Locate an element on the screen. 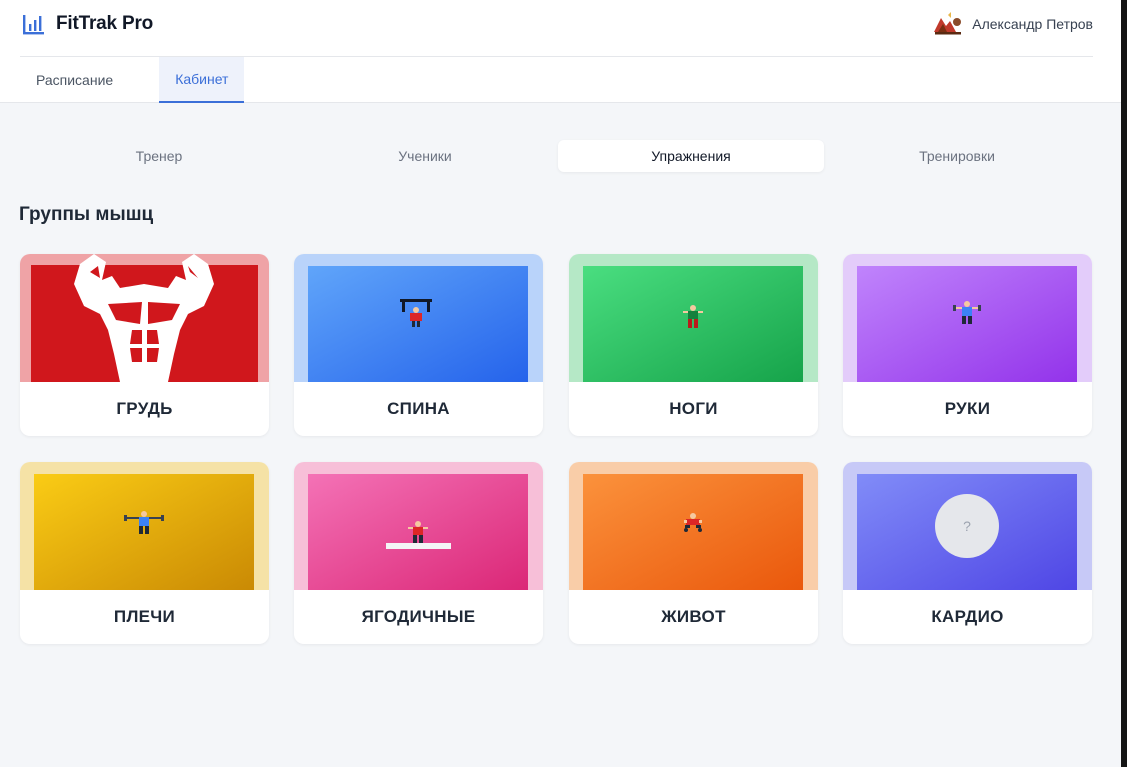  arms-figure-icon is located at coordinates (967, 318).